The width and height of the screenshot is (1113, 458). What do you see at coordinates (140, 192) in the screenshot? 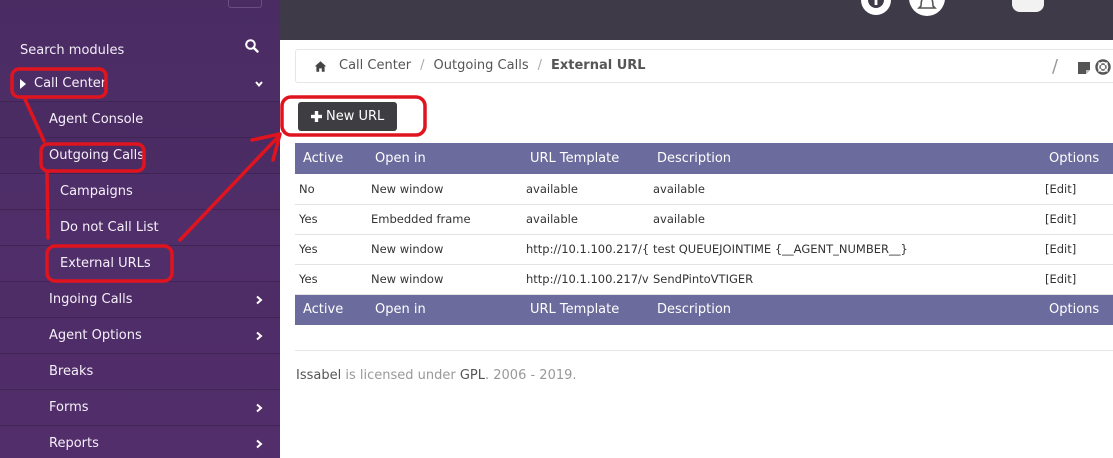
I see `sidebar-item-campaigns: Campaigns` at bounding box center [140, 192].